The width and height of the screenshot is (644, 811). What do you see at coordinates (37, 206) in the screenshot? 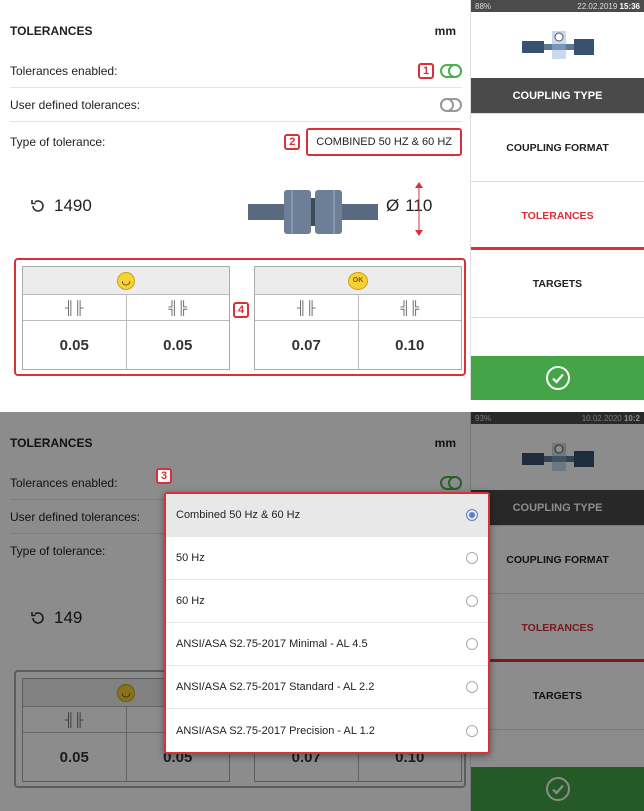
I see `rotate-icon` at bounding box center [37, 206].